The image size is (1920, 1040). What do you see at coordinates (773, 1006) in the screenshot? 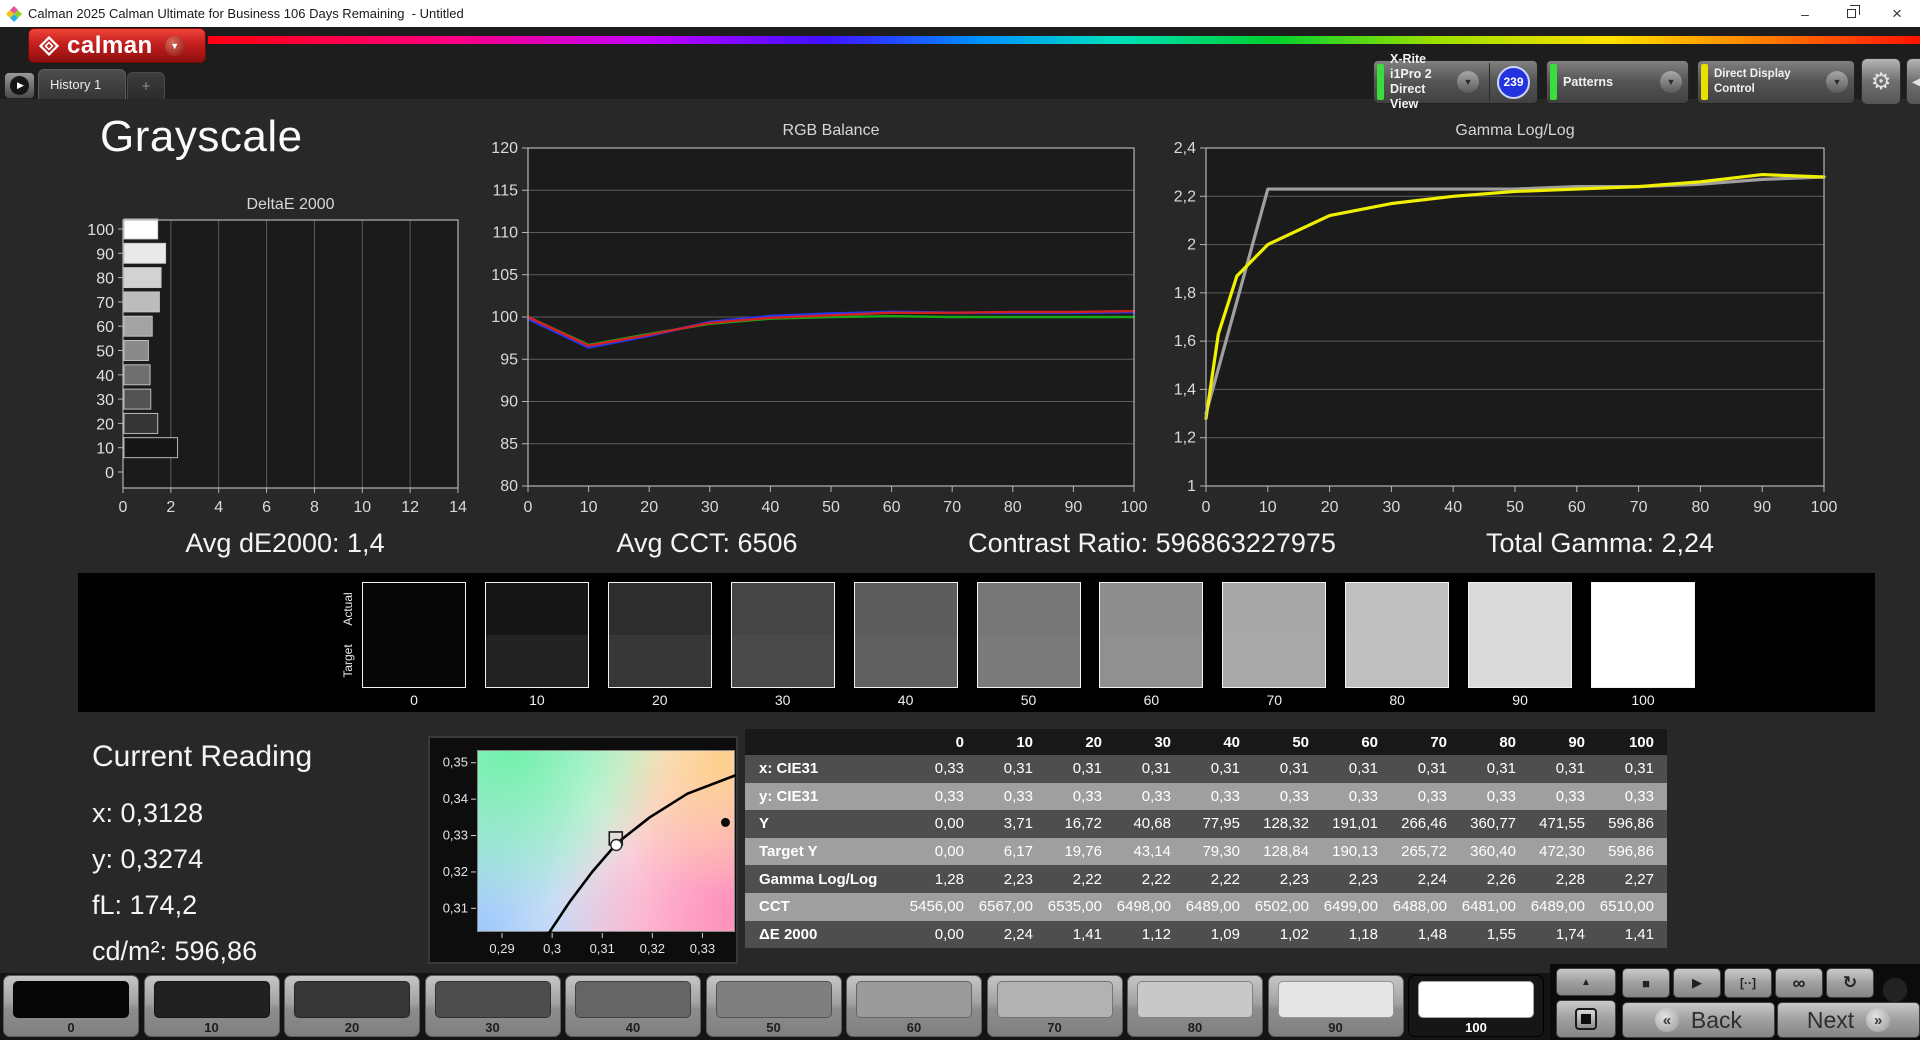
I see `pattern-patch-50: 50` at bounding box center [773, 1006].